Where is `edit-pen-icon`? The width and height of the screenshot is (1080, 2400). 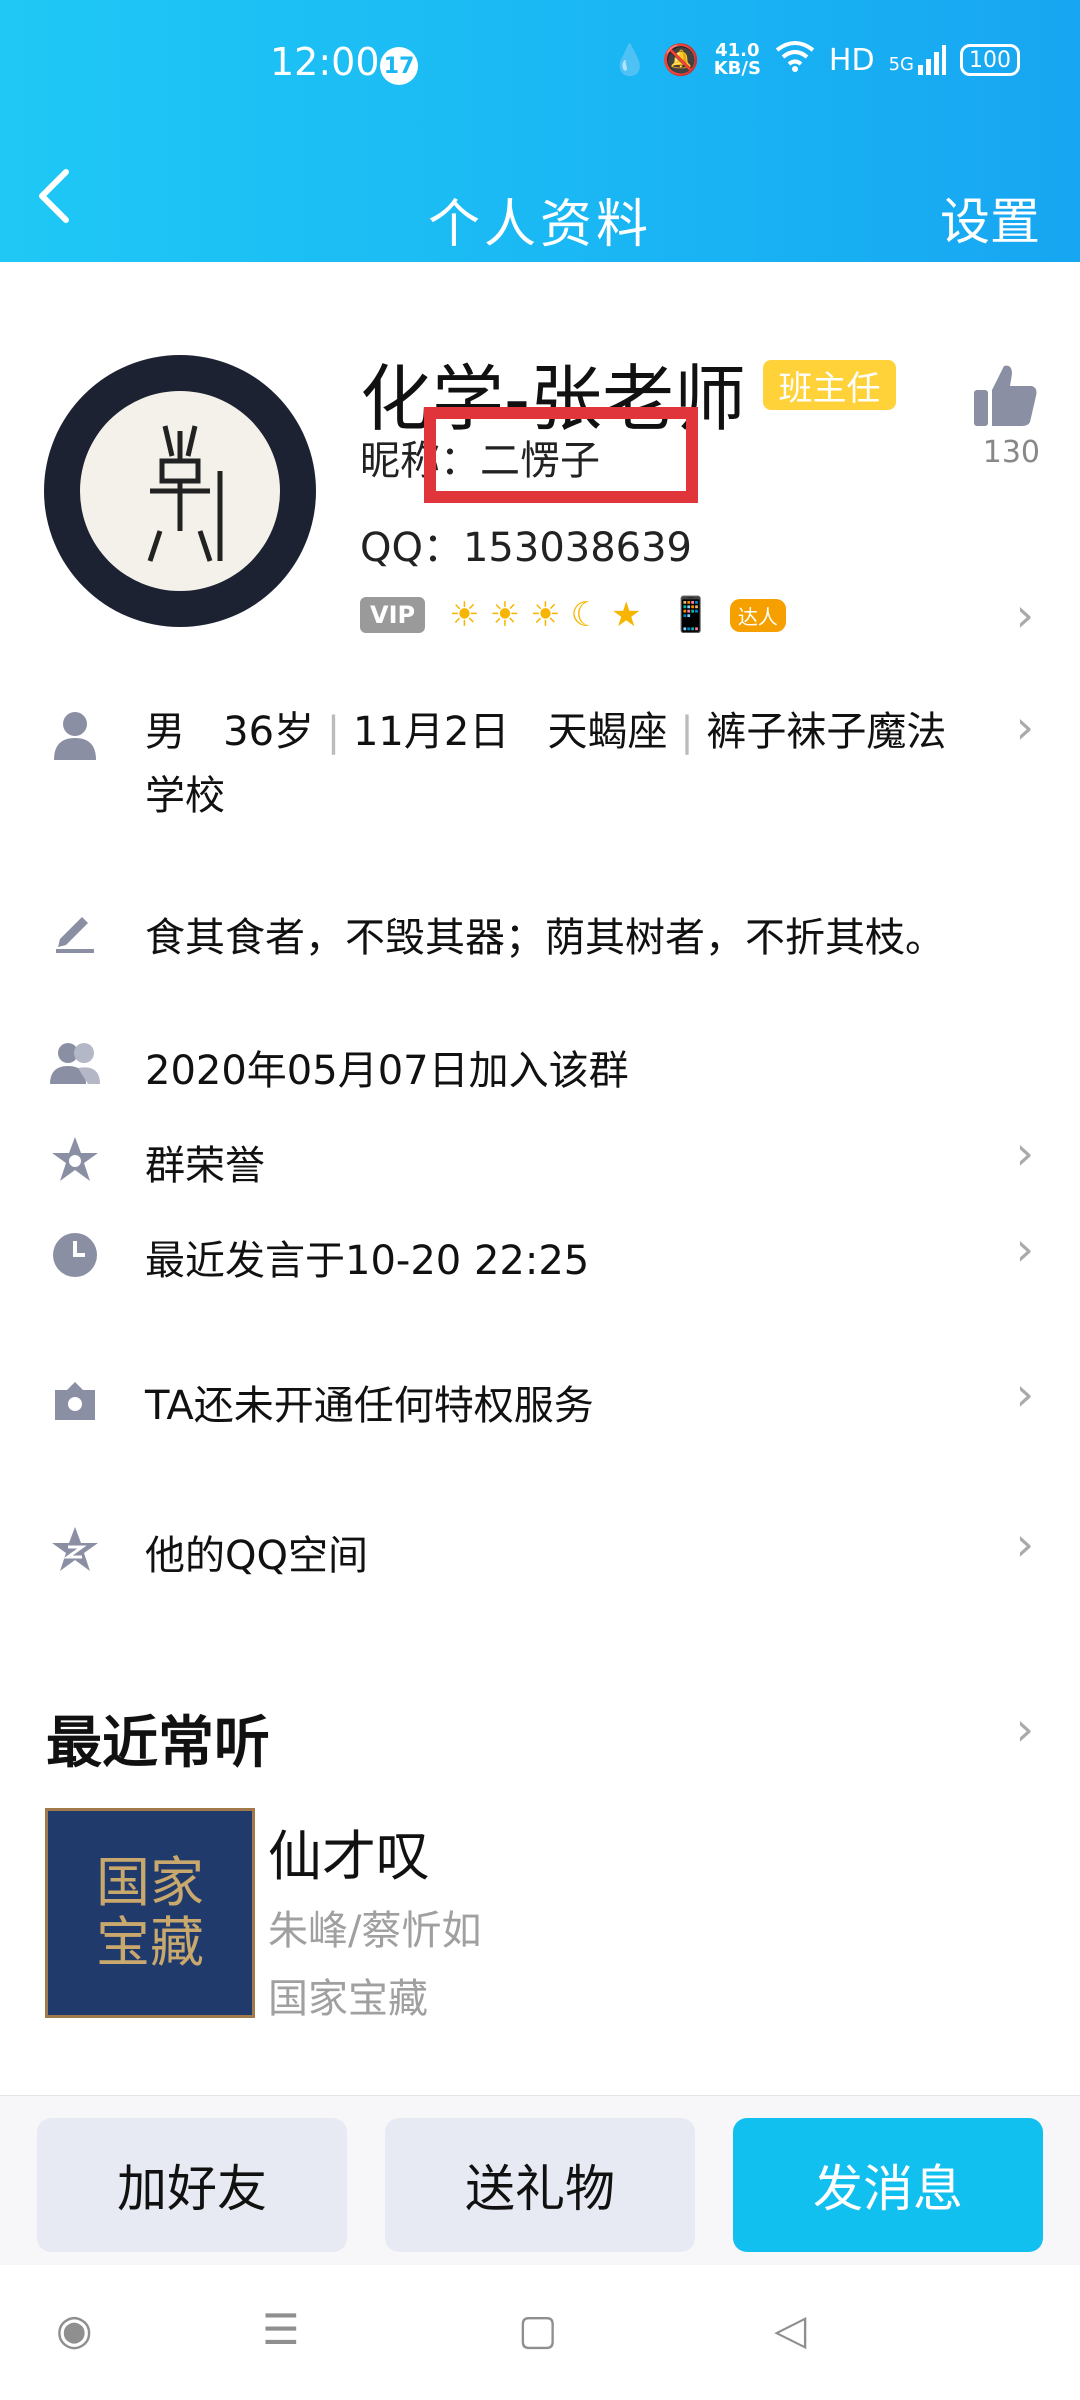 edit-pen-icon is located at coordinates (75, 930).